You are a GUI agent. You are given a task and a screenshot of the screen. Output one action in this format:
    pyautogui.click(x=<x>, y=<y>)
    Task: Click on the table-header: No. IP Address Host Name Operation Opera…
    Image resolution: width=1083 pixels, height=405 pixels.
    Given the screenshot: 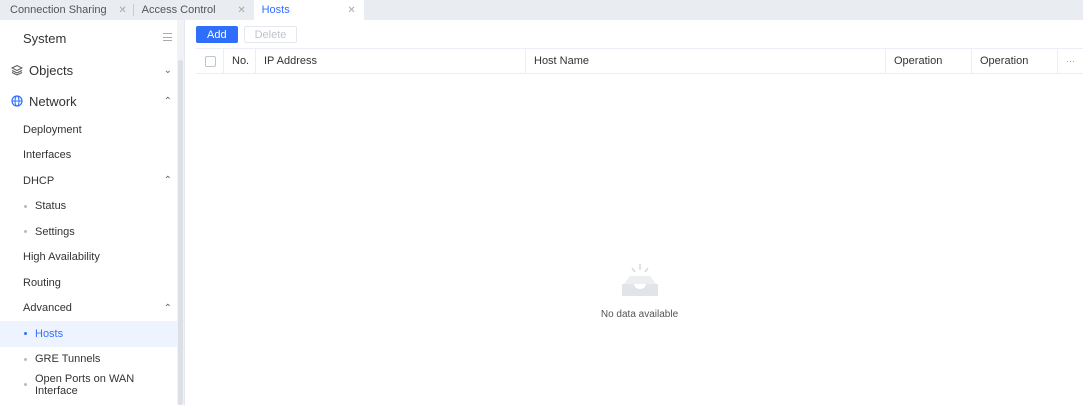 What is the action you would take?
    pyautogui.click(x=639, y=61)
    